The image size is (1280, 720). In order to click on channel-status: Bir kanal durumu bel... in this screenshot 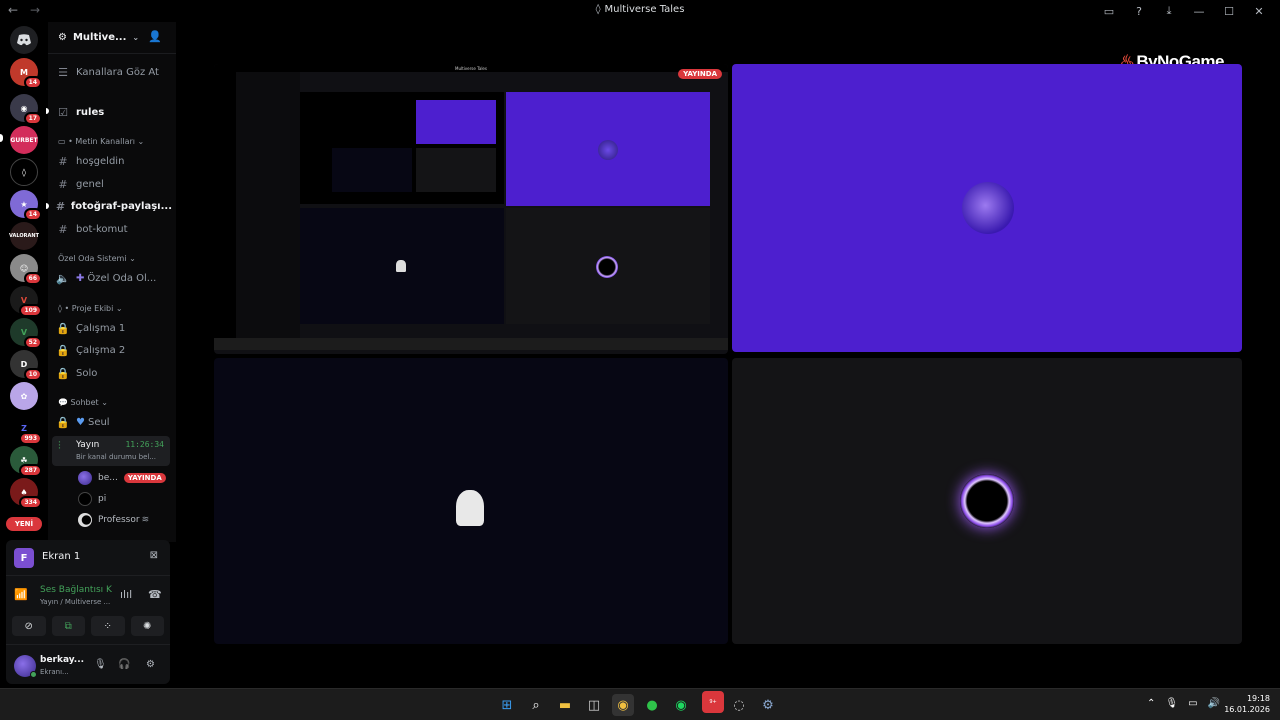, I will do `click(116, 457)`.